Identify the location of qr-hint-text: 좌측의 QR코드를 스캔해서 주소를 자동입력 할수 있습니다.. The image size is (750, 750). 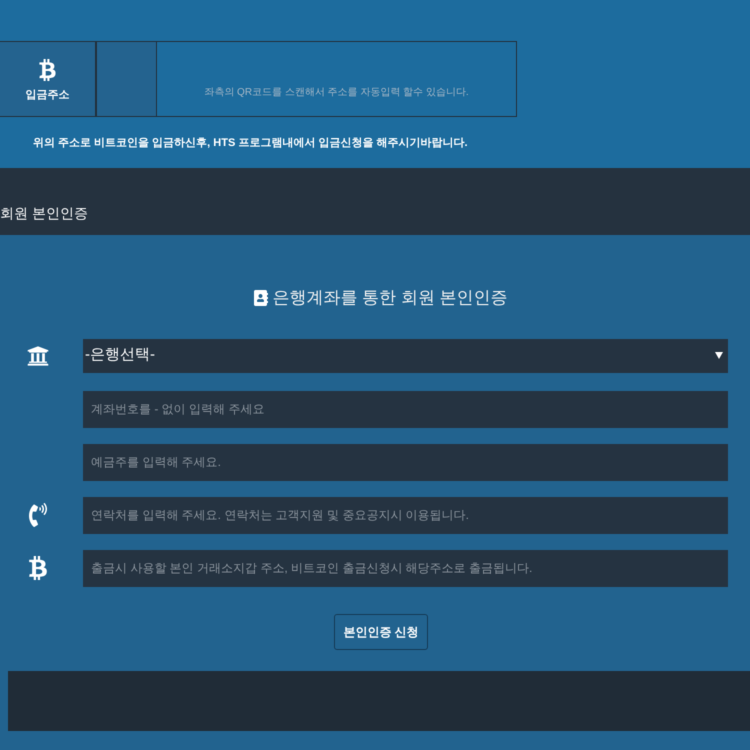
(336, 93).